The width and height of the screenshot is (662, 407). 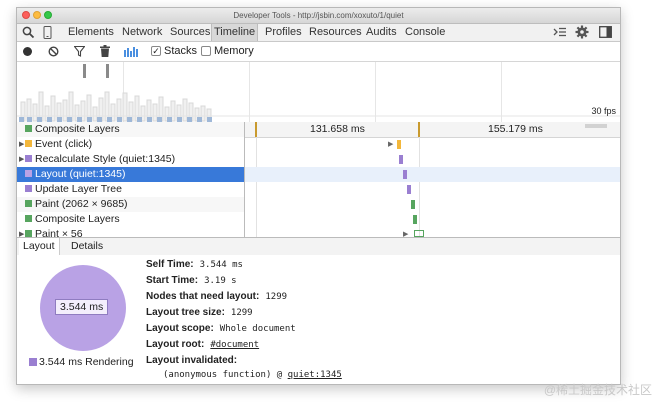 What do you see at coordinates (605, 33) in the screenshot?
I see `dock-side-icon` at bounding box center [605, 33].